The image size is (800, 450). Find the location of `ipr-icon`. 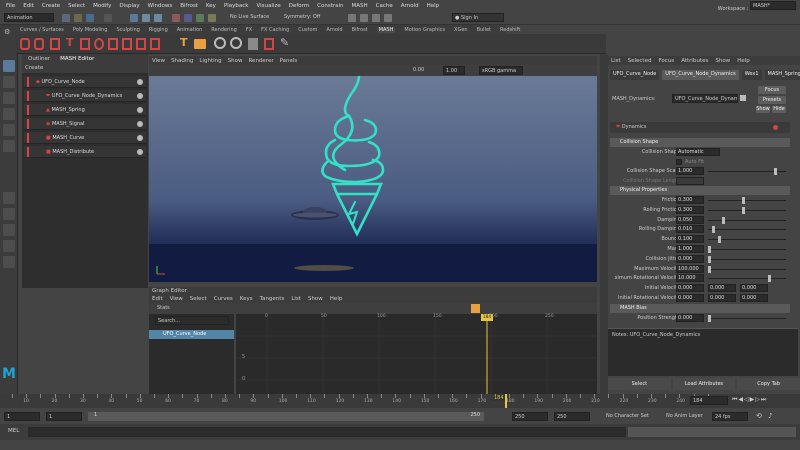

ipr-icon is located at coordinates (364, 18).